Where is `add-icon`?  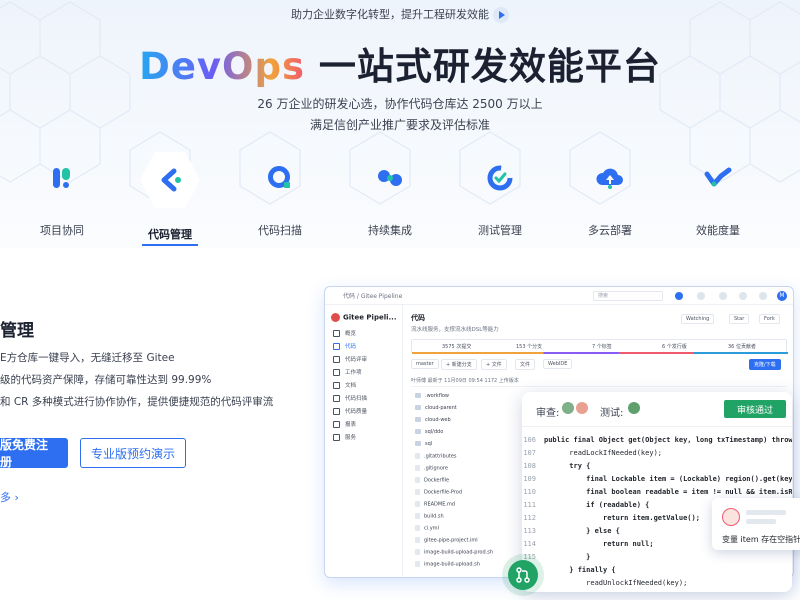 add-icon is located at coordinates (701, 296).